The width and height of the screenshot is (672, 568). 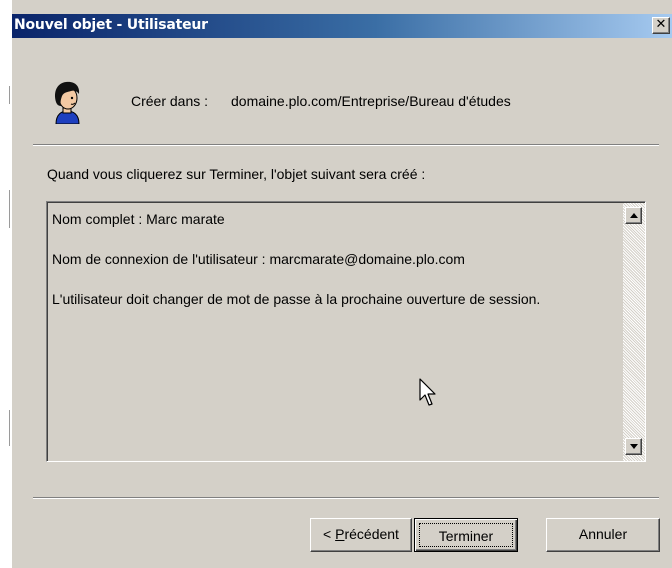 I want to click on arrow-up-icon, so click(x=634, y=215).